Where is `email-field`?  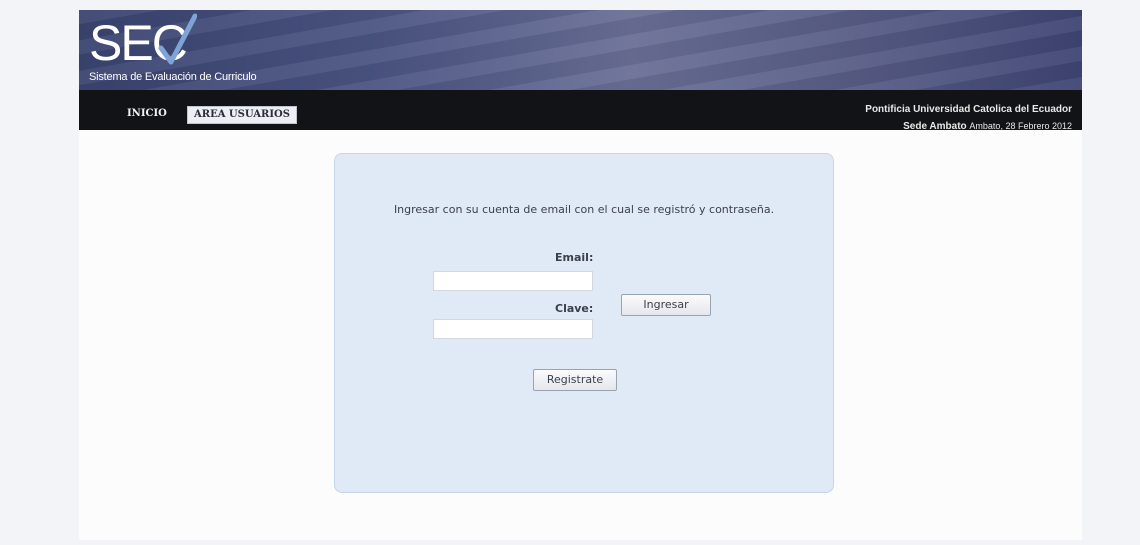
email-field is located at coordinates (513, 281).